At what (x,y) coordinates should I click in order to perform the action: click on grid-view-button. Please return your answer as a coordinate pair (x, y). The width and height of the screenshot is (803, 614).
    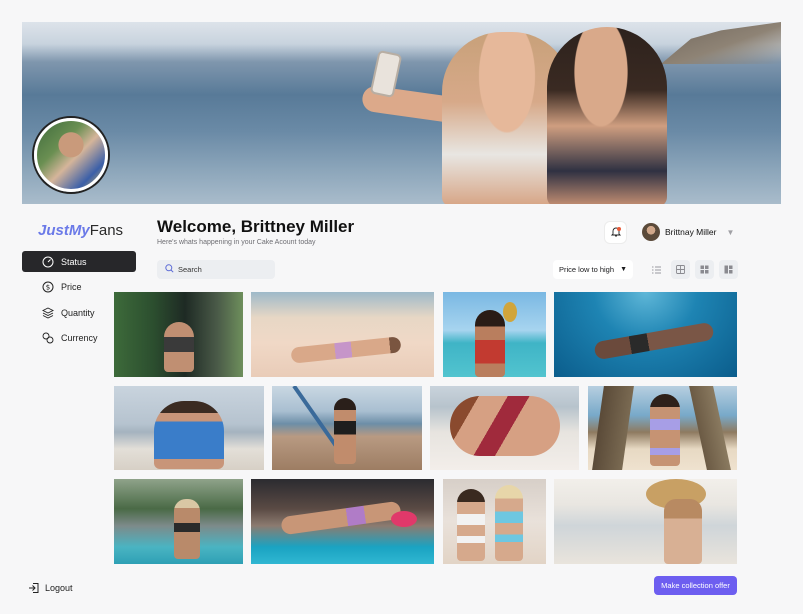
    Looking at the image, I should click on (680, 269).